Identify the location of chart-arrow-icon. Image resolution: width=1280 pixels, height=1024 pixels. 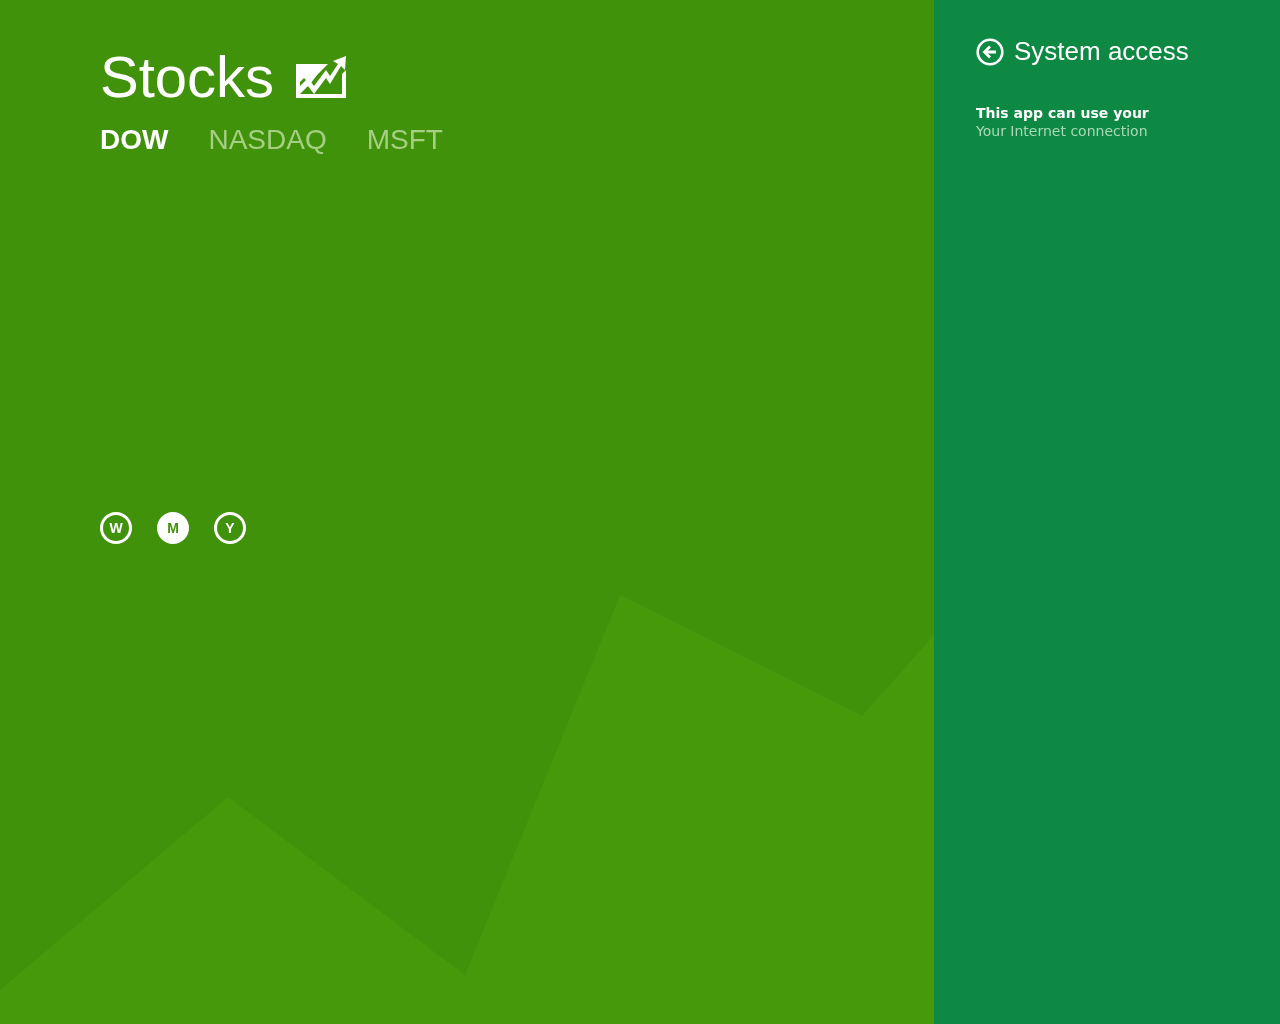
(321, 77).